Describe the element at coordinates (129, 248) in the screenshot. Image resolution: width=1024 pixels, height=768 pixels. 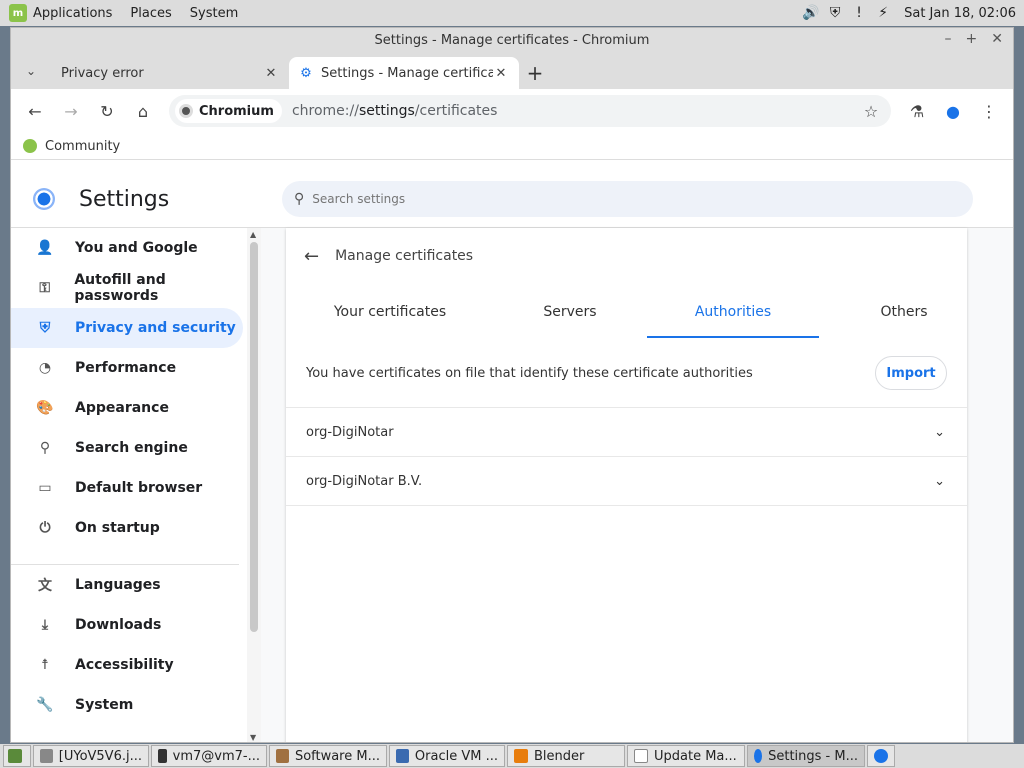
I see `sidebar-item-you-and-google: 👤 You and Google` at that location.